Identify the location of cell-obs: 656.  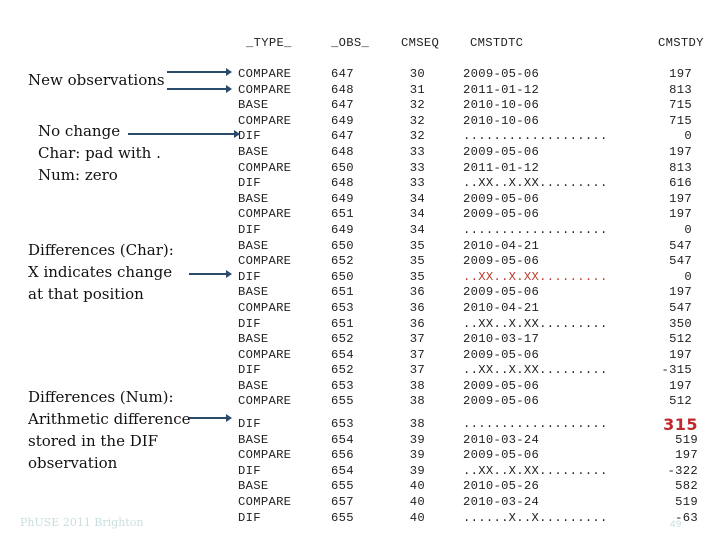
(342, 455).